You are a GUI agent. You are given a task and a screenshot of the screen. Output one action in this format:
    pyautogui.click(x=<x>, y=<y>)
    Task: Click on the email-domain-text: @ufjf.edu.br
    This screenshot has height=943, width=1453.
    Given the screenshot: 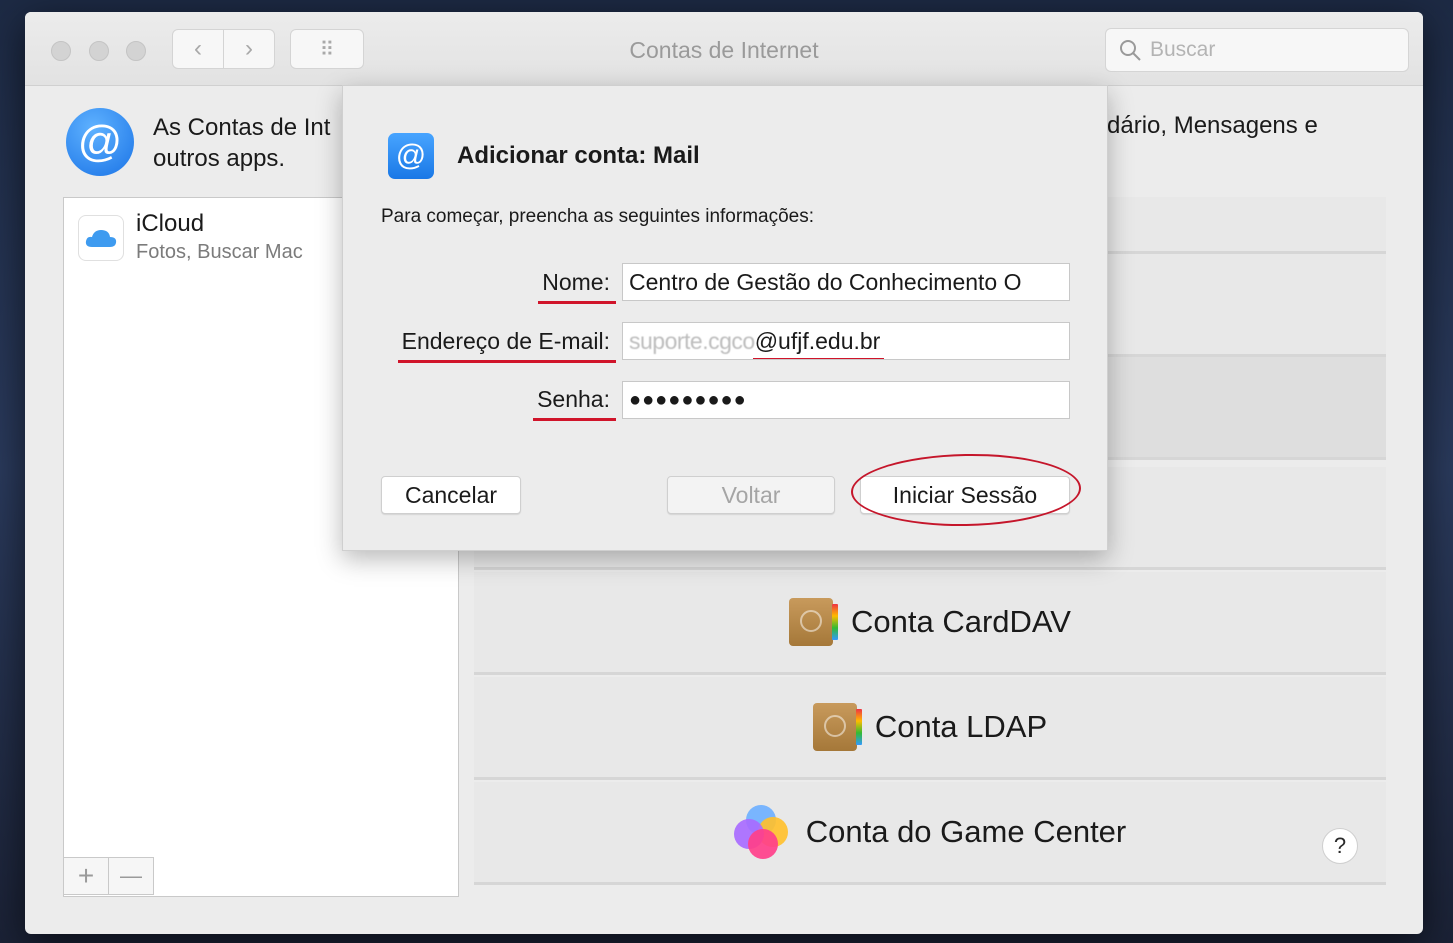 What is the action you would take?
    pyautogui.click(x=817, y=340)
    